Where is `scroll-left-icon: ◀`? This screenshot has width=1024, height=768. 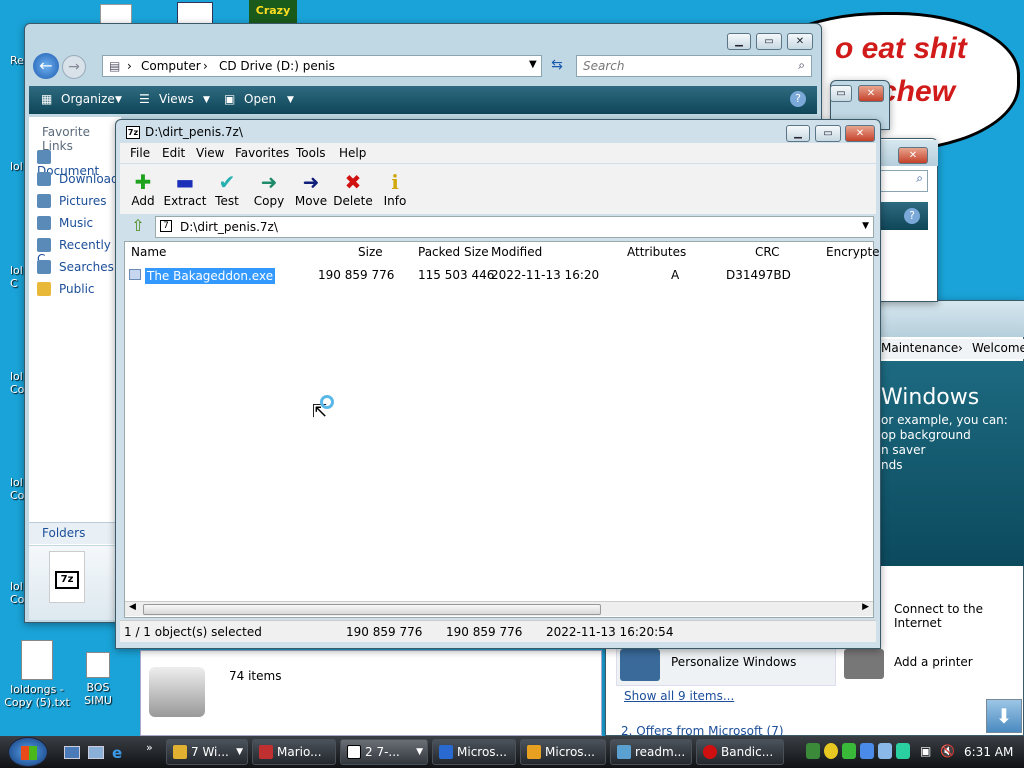 scroll-left-icon: ◀ is located at coordinates (132, 607).